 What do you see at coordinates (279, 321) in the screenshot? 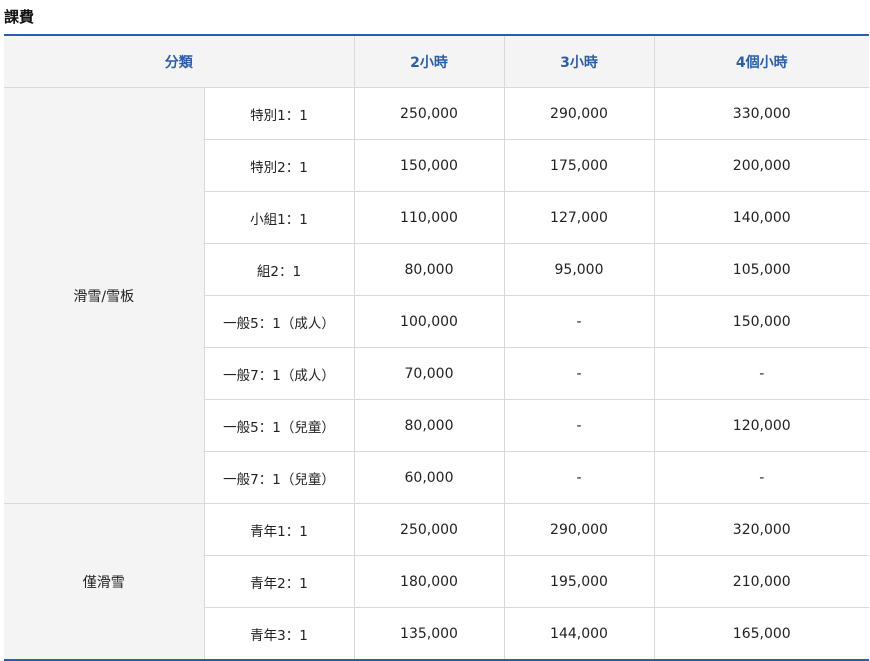
I see `lesson-type: 一般5：1（成人）` at bounding box center [279, 321].